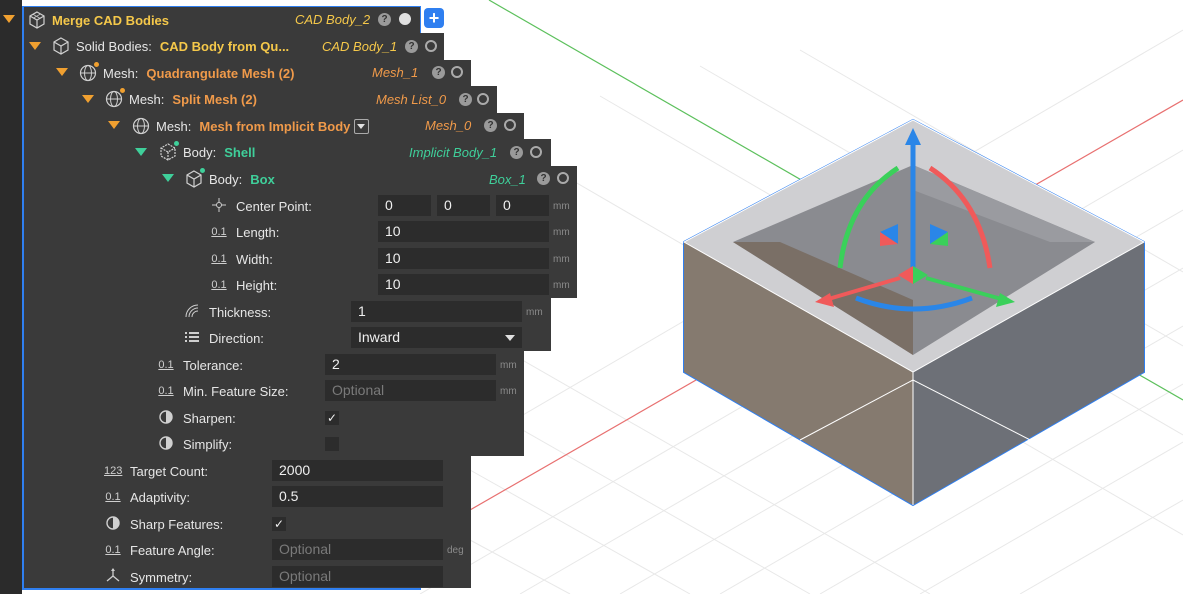  I want to click on property-label: Height:, so click(257, 285).